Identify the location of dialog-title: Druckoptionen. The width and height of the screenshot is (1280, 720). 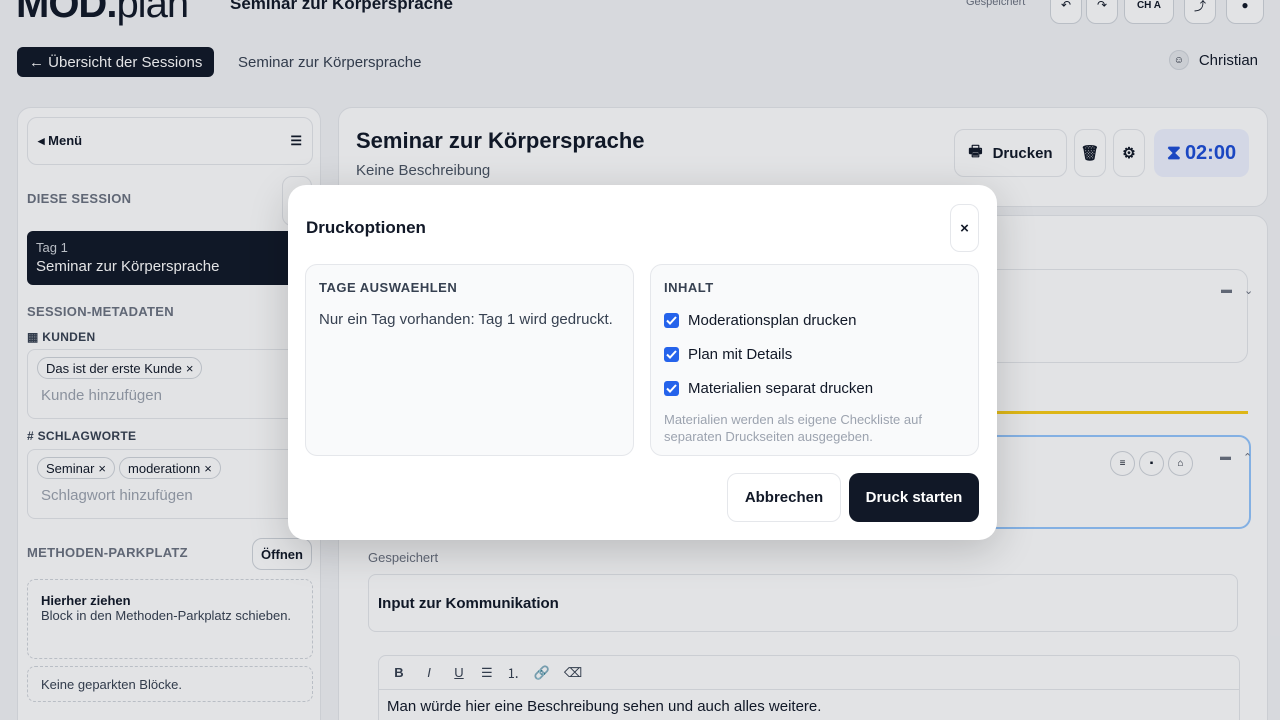
(366, 227).